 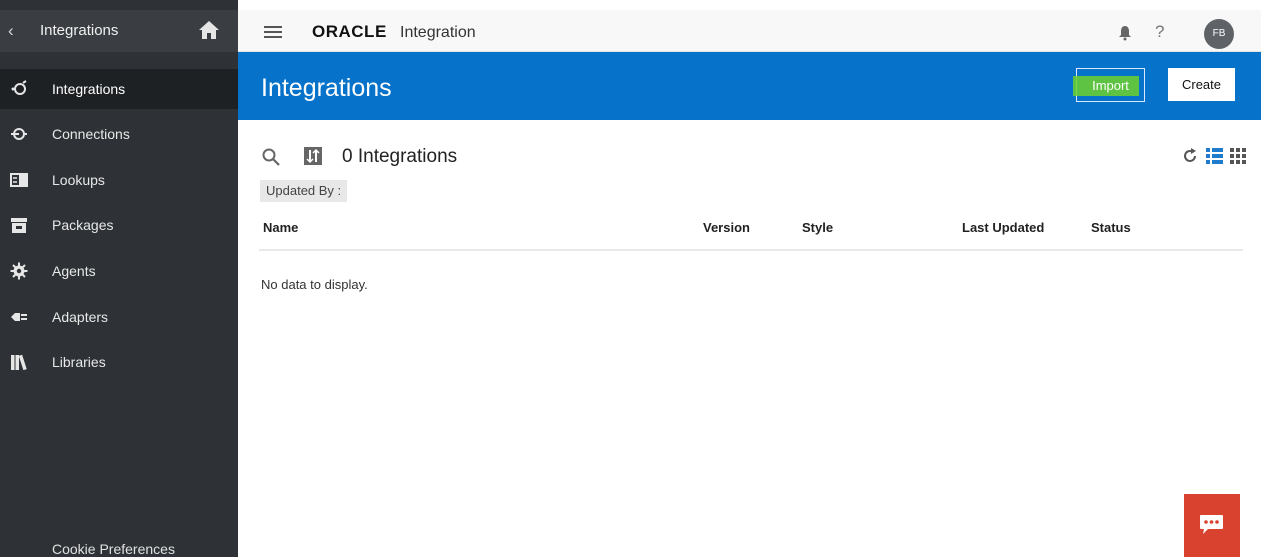 I want to click on lookups-icon, so click(x=19, y=180).